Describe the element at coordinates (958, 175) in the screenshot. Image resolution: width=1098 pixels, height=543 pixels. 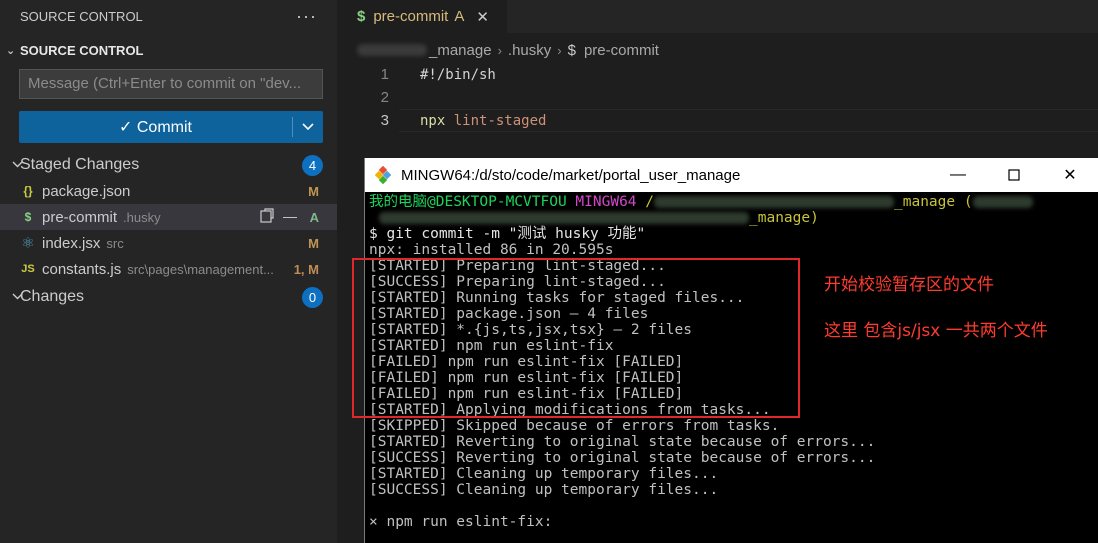
I see `minimize-icon: —` at that location.